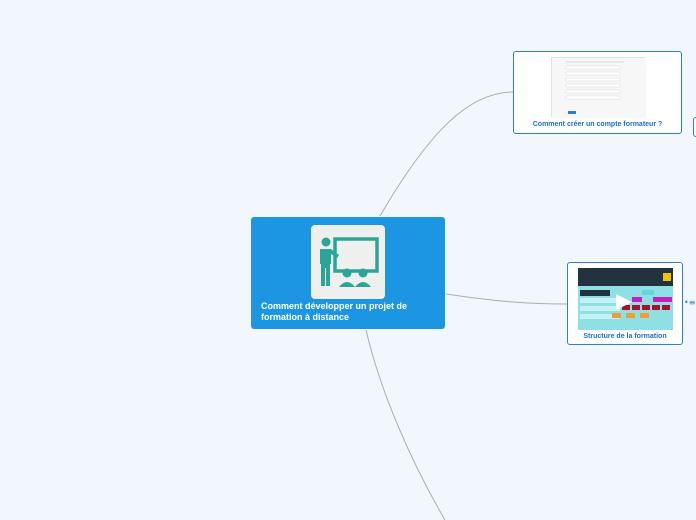 The height and width of the screenshot is (520, 696). Describe the element at coordinates (625, 299) in the screenshot. I see `structure-diagram-thumbnail` at that location.